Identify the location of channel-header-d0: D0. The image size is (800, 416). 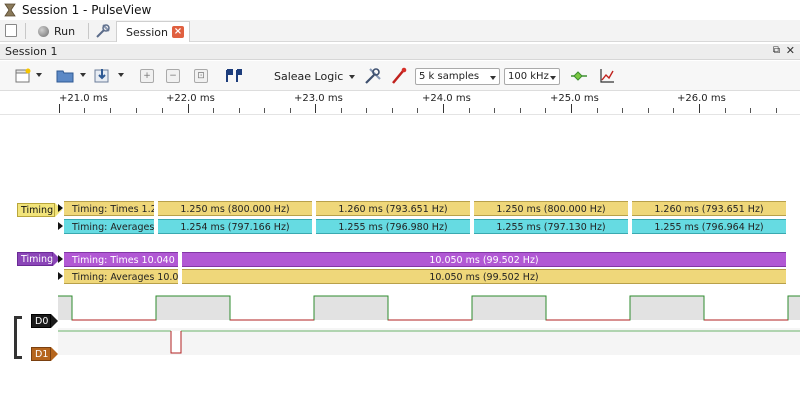
(44, 321).